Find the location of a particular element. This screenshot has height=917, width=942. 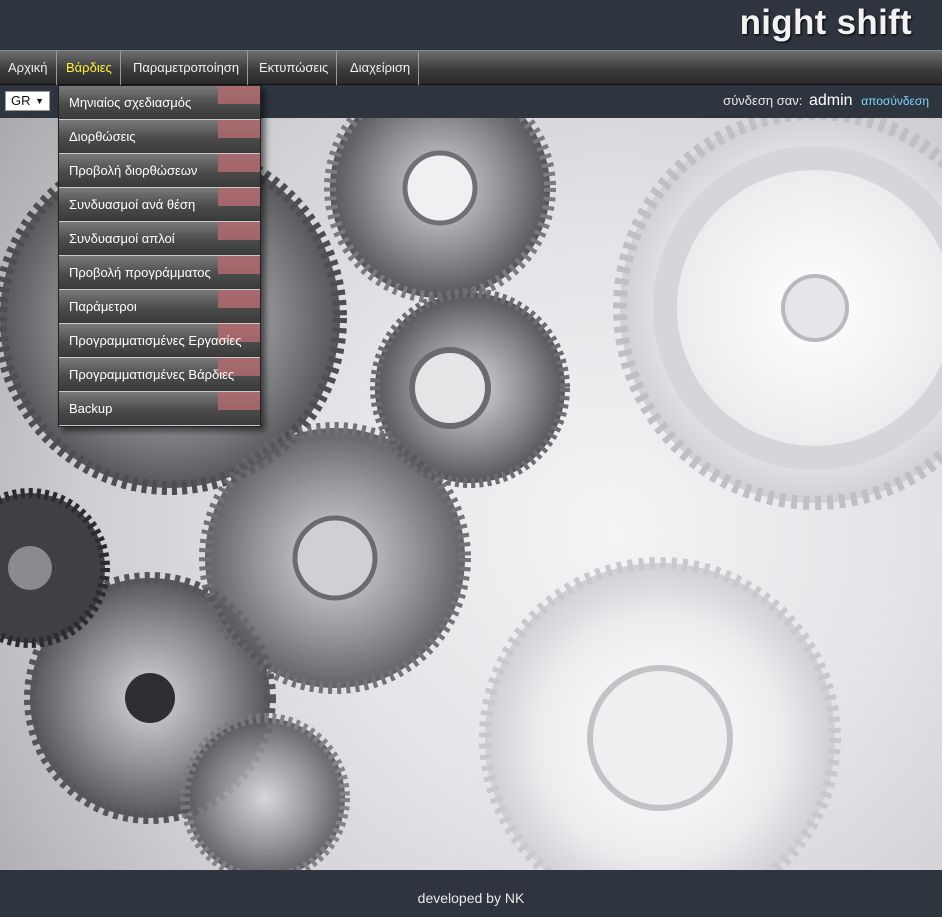

footer-credit: developed by NK is located at coordinates (471, 898).